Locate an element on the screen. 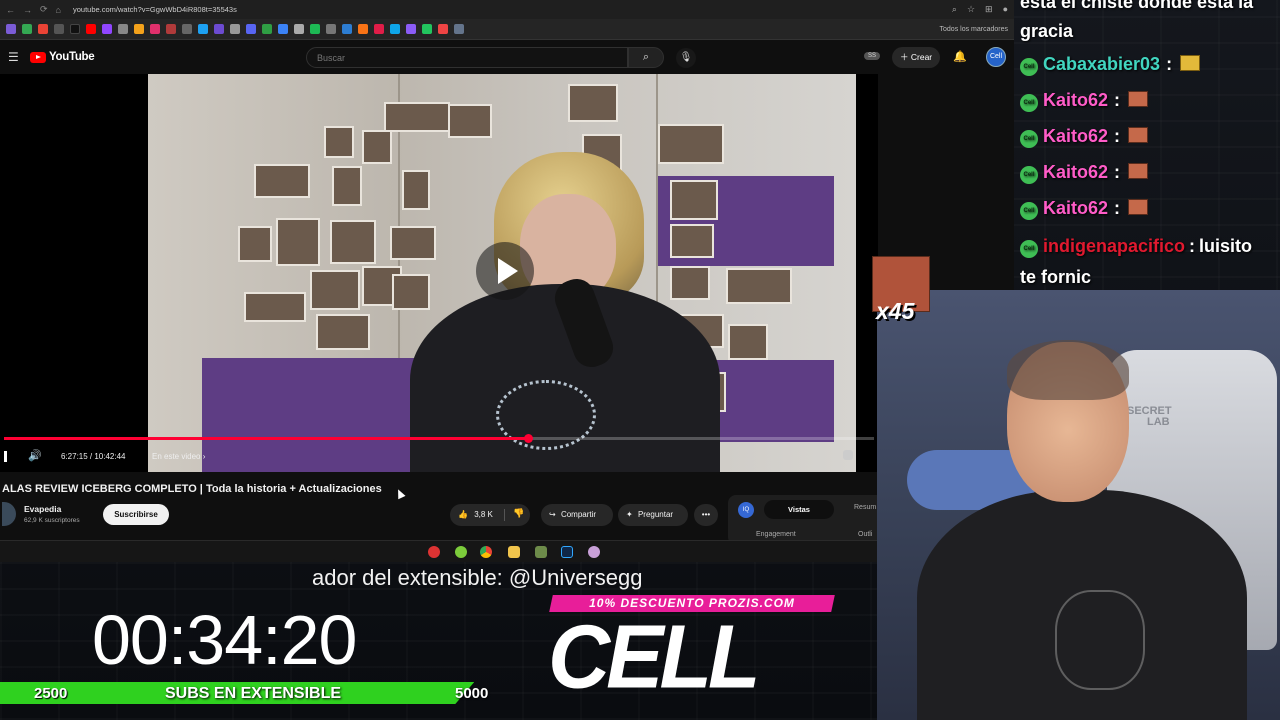 This screenshot has height=720, width=1280. more-actions-button: ••• is located at coordinates (706, 515).